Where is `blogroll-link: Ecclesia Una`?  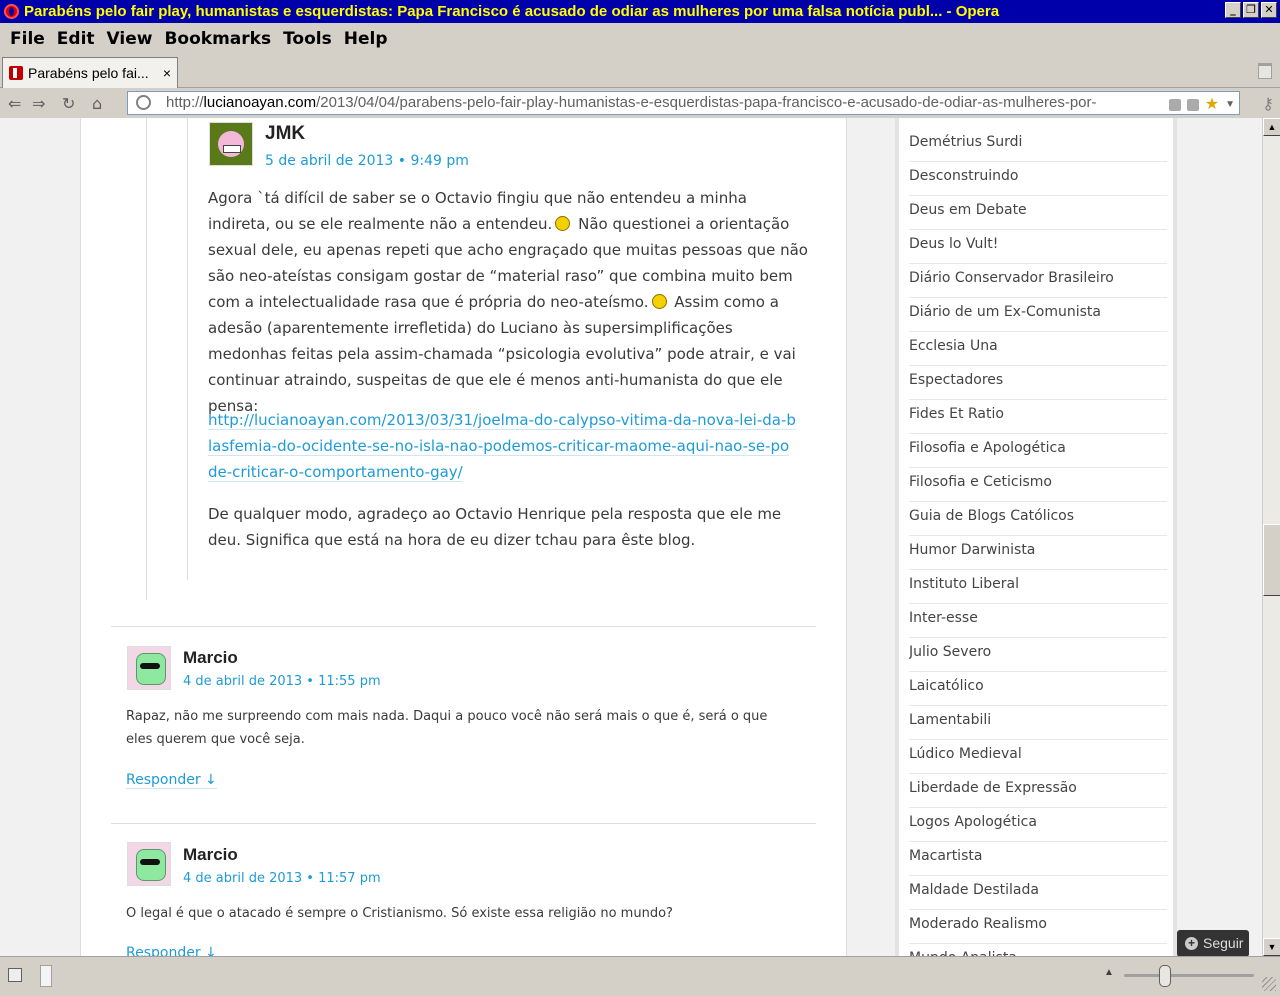 blogroll-link: Ecclesia Una is located at coordinates (1038, 349).